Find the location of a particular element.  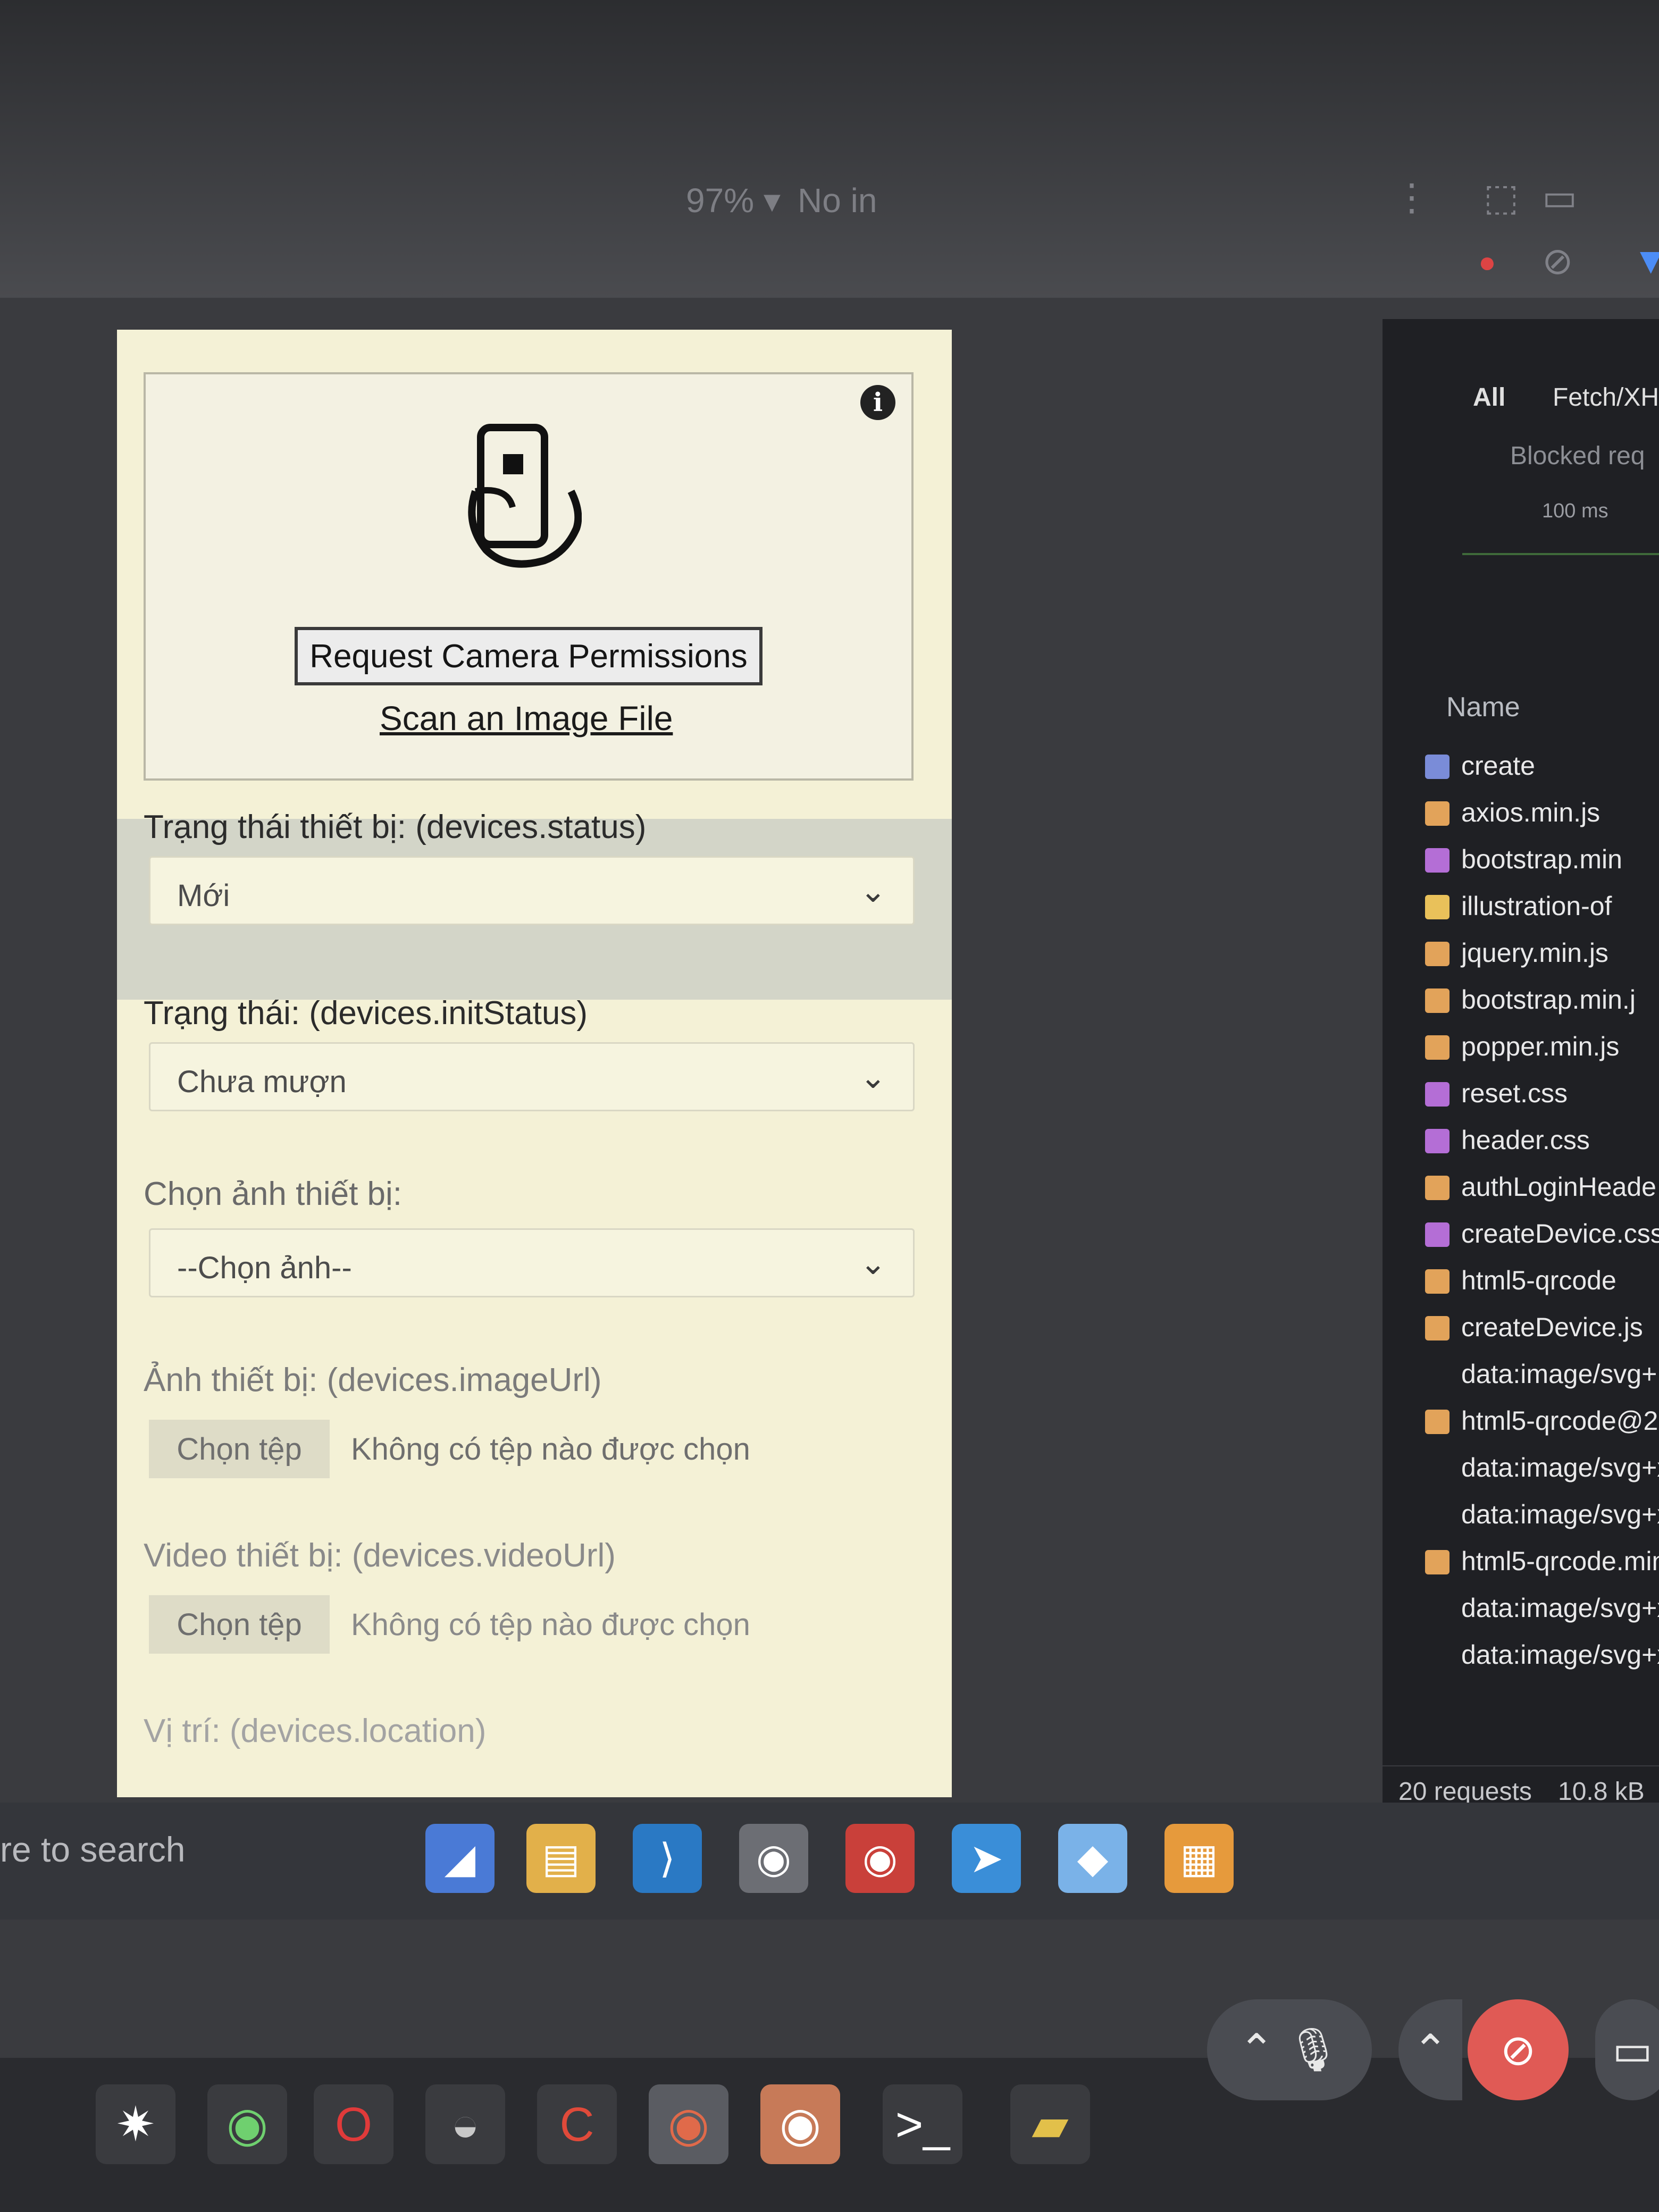

folder-icon: ▰ is located at coordinates (1050, 2124).